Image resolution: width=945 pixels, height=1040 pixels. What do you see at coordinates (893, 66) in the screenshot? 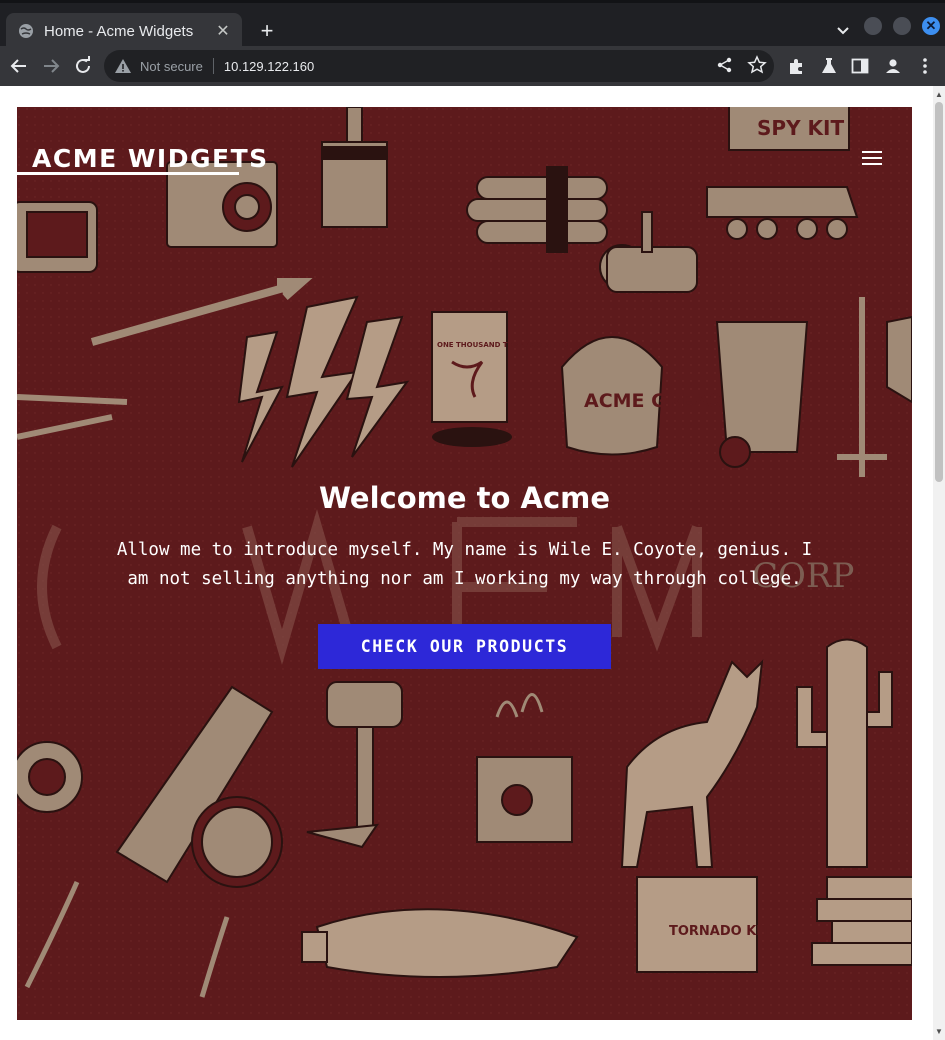
I see `profile-icon` at bounding box center [893, 66].